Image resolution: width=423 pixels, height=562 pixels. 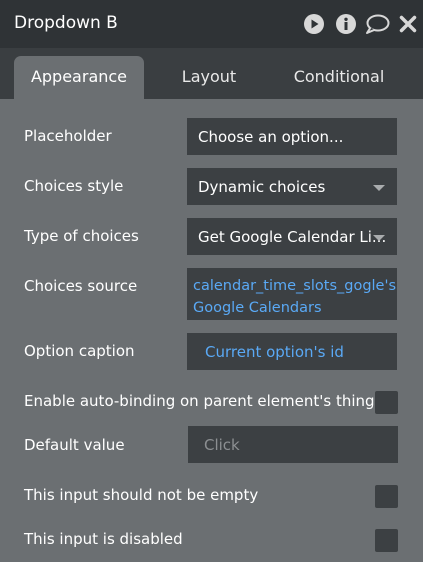 I want to click on option-caption-expression: Current option's id, so click(x=292, y=351).